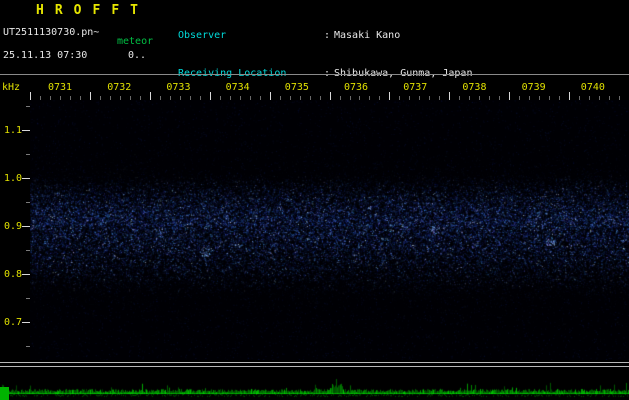 This screenshot has height=400, width=629. Describe the element at coordinates (314, 366) in the screenshot. I see `level-strip-scale-line` at that location.